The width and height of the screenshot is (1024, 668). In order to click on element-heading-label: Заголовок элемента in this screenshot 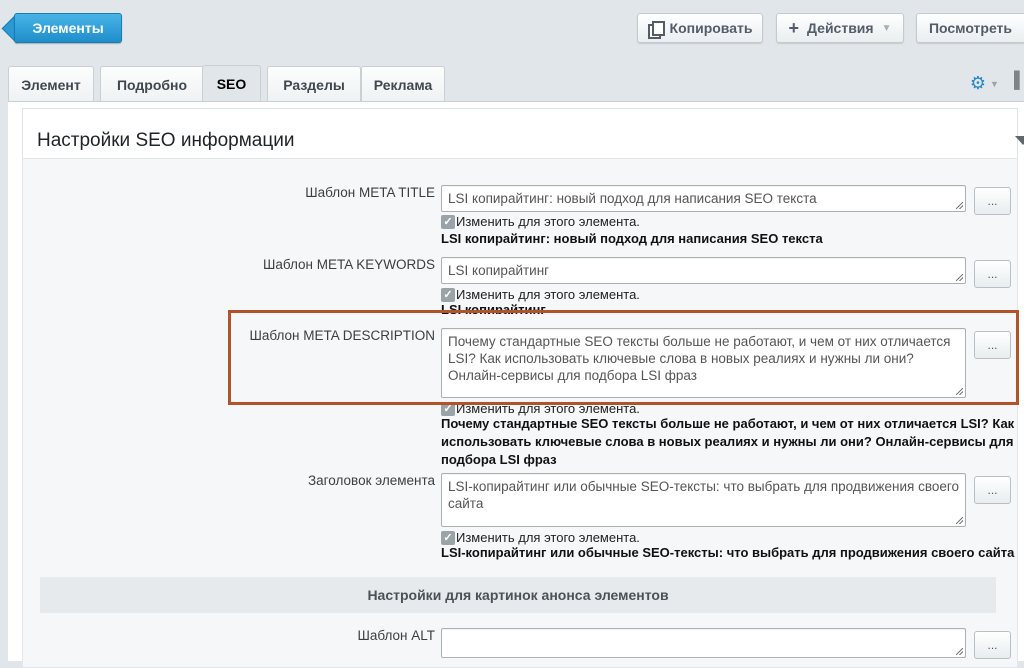, I will do `click(371, 480)`.